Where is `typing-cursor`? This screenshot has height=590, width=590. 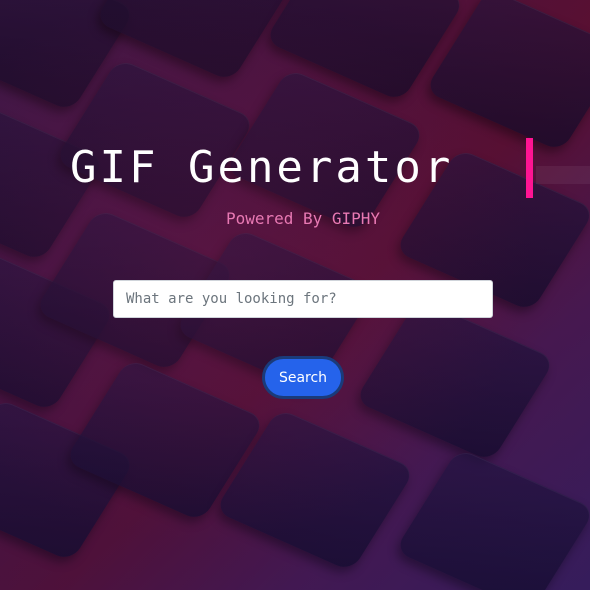 typing-cursor is located at coordinates (529, 168).